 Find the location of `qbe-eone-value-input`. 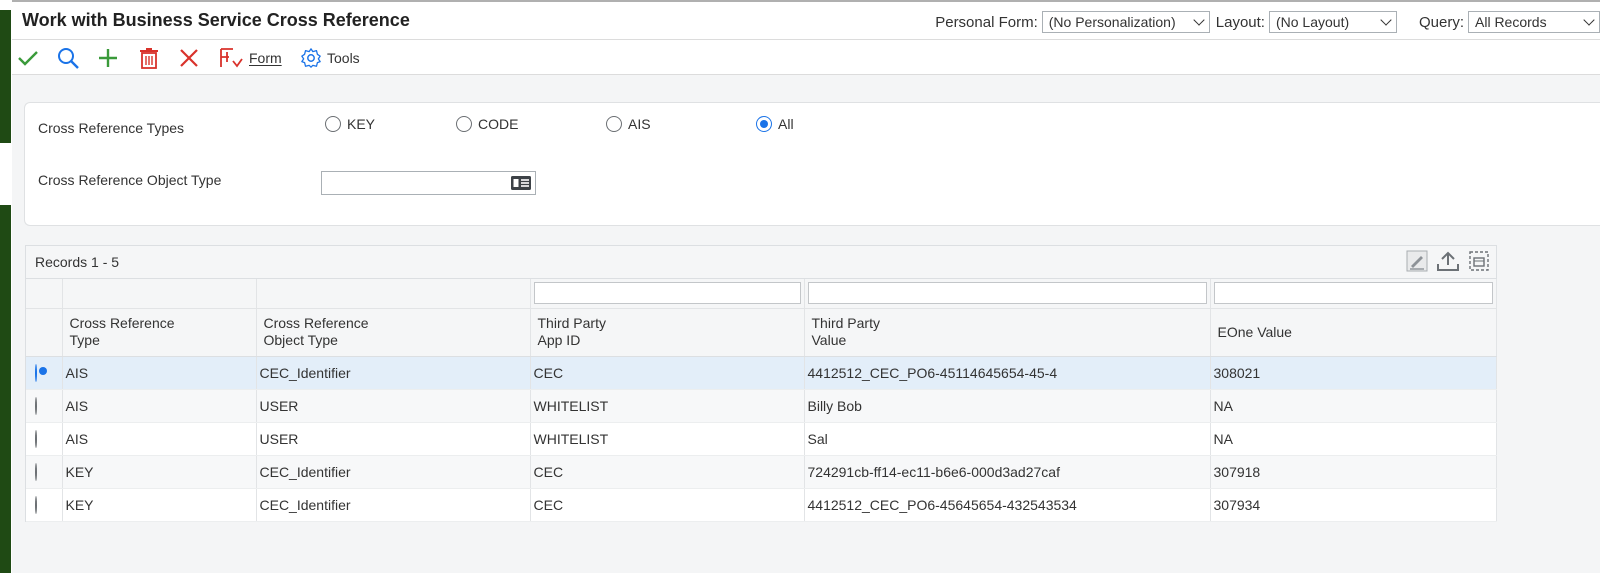

qbe-eone-value-input is located at coordinates (1353, 293).